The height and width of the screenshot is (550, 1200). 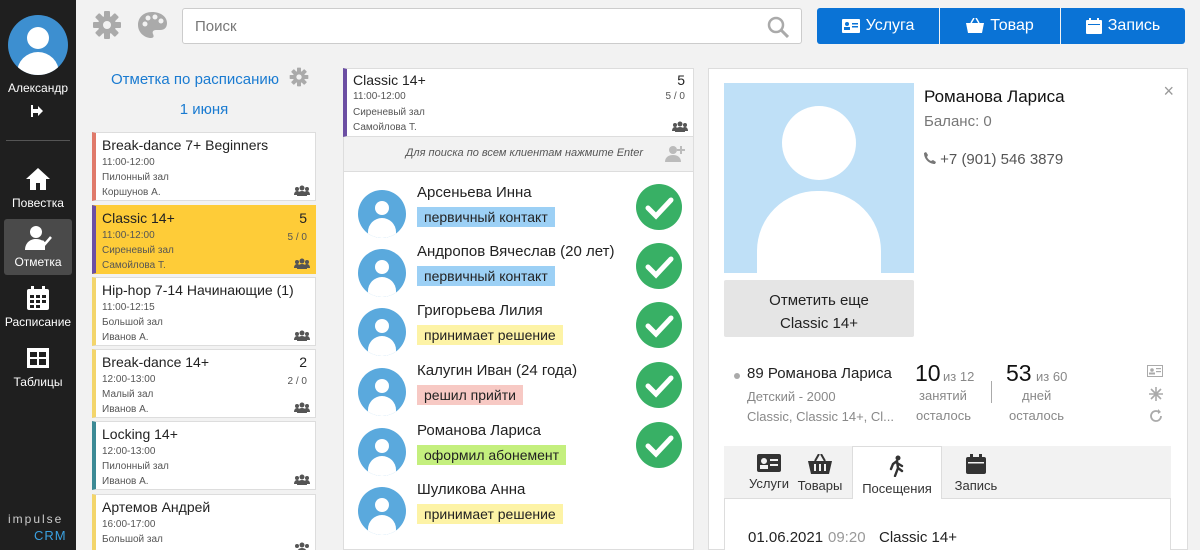 I want to click on client-row: Романова Лариса оформил абонемент, so click(x=518, y=449).